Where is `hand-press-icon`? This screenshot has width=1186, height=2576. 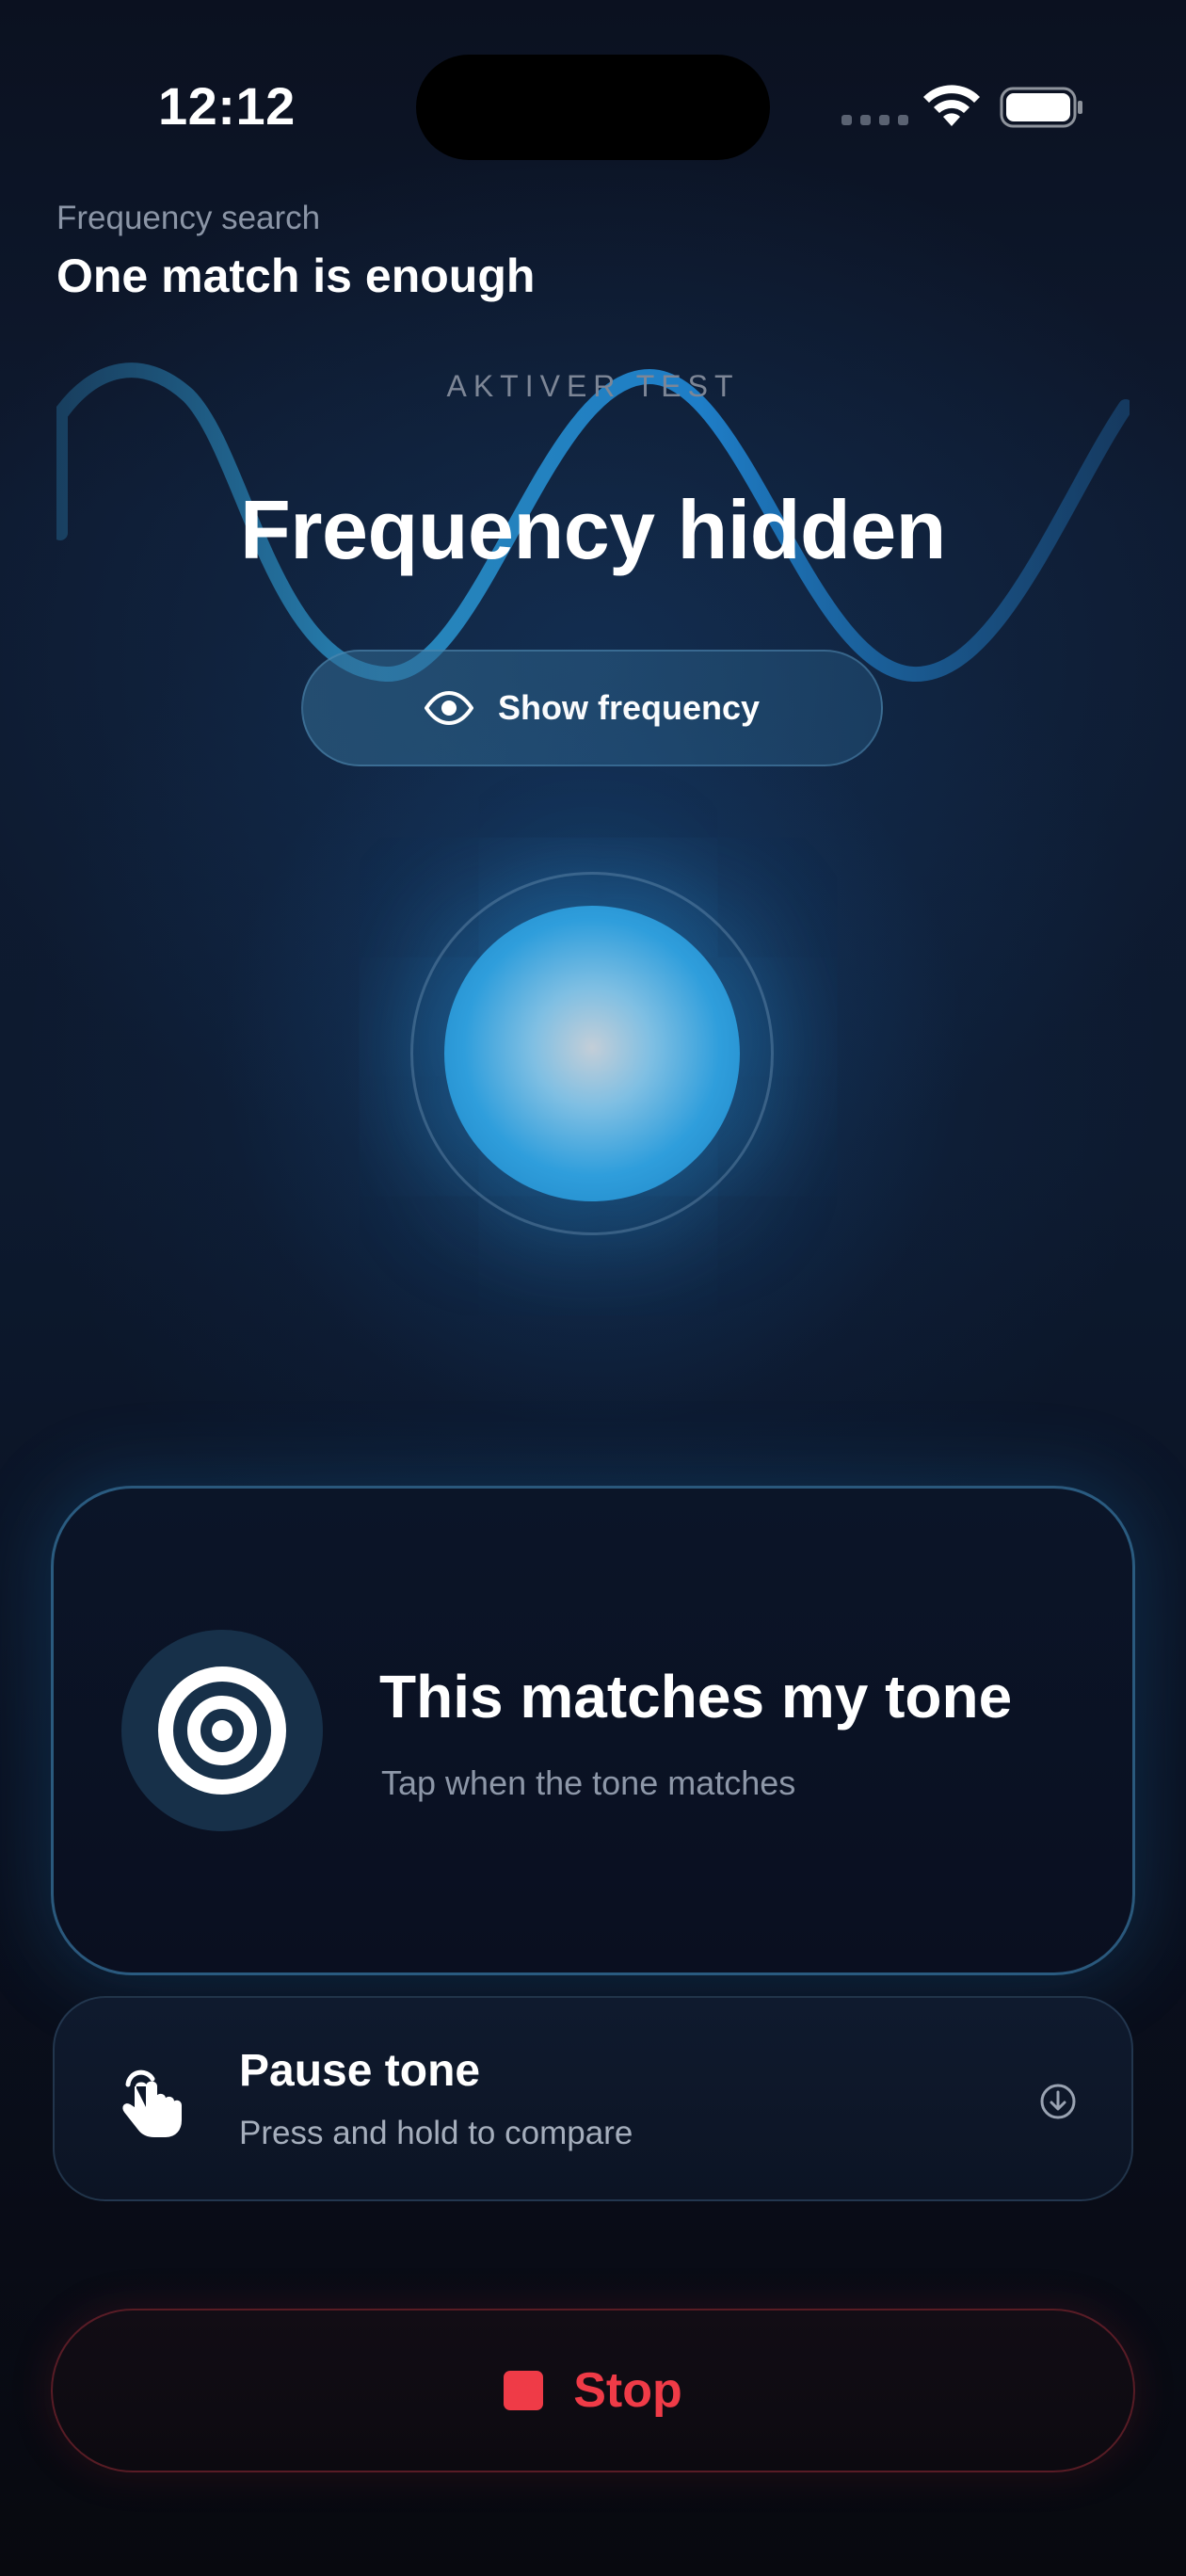 hand-press-icon is located at coordinates (152, 2103).